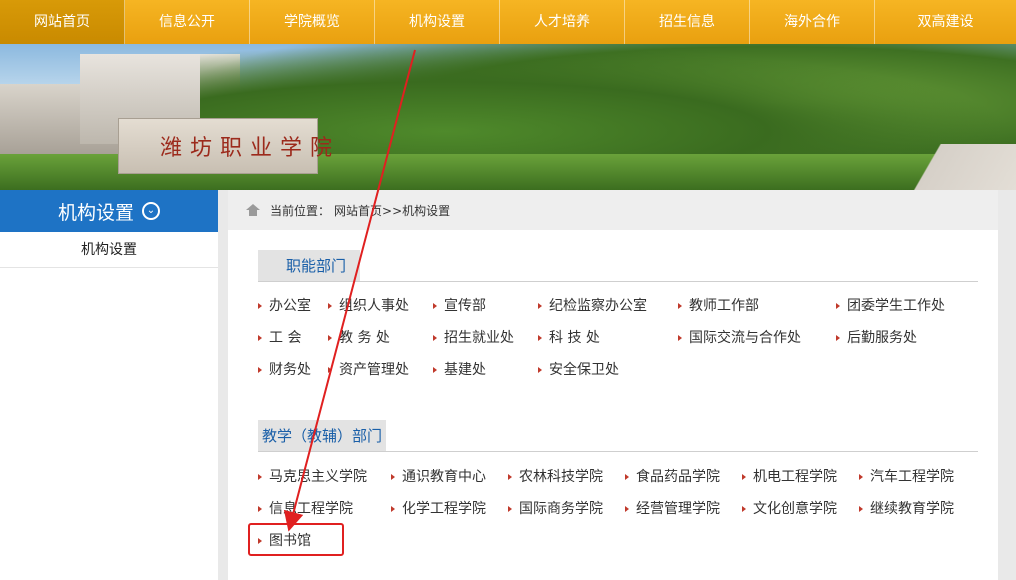 This screenshot has height=580, width=1016. I want to click on dept-link: 科 技 处, so click(569, 337).